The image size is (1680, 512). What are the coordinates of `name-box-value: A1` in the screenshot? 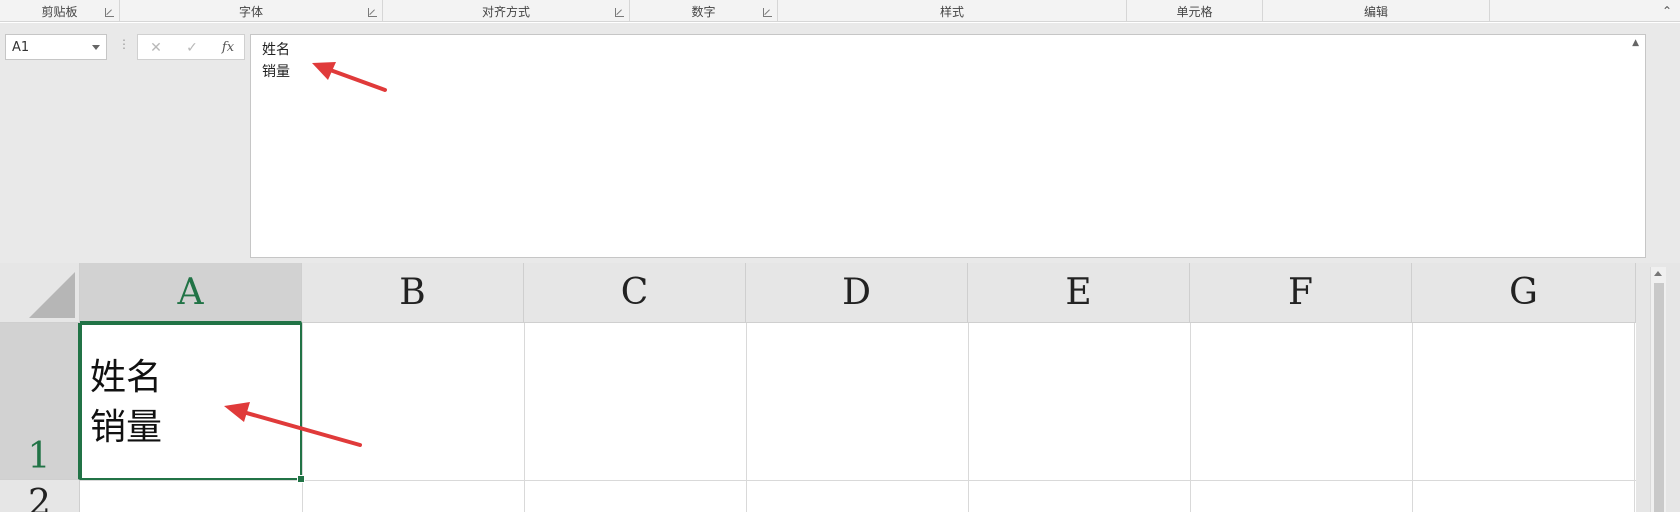 It's located at (21, 47).